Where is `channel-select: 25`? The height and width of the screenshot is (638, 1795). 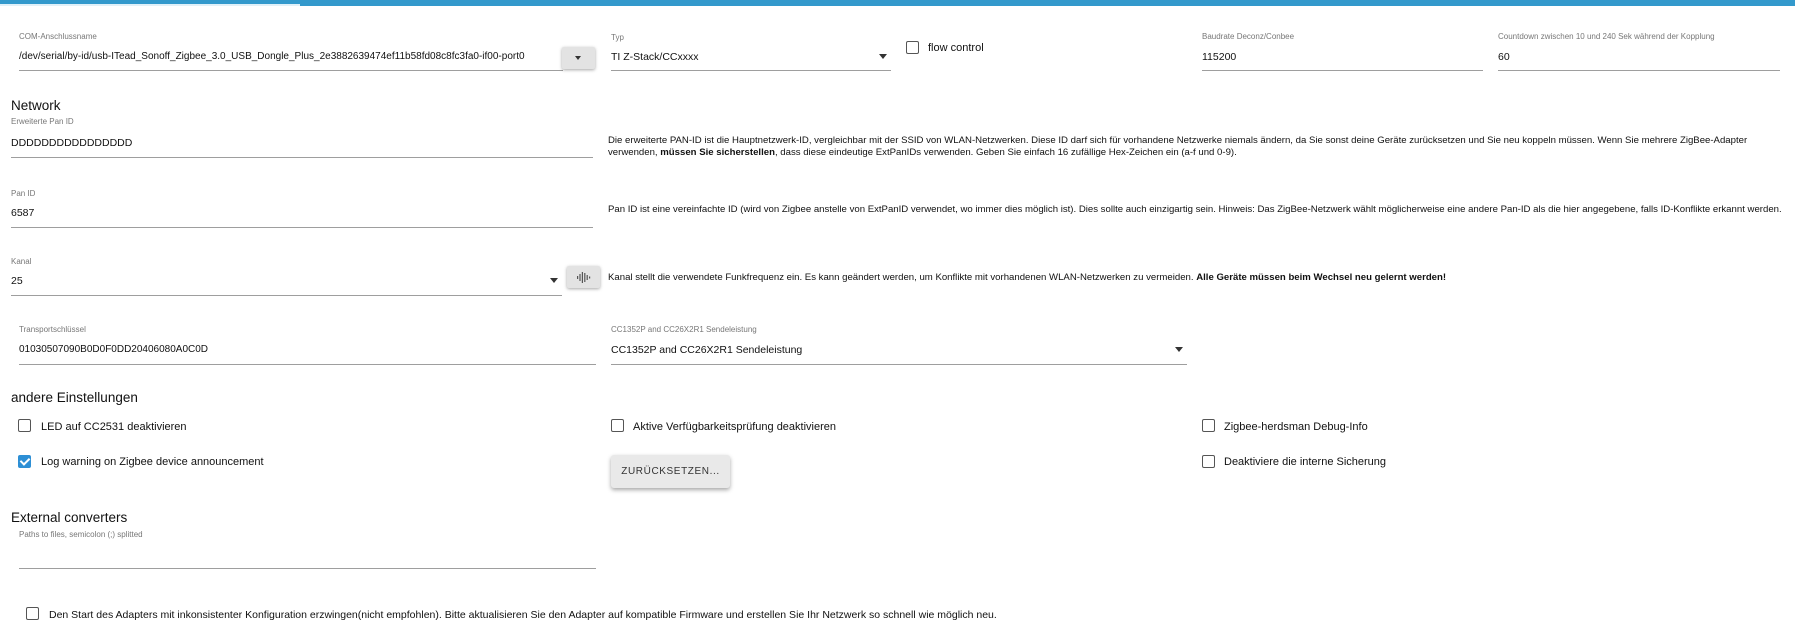
channel-select: 25 is located at coordinates (17, 281).